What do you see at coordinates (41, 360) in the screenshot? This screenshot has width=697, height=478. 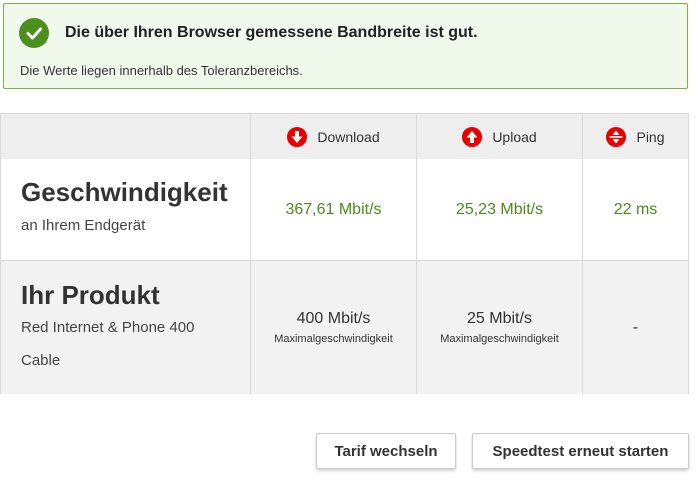 I see `product-type: Cable` at bounding box center [41, 360].